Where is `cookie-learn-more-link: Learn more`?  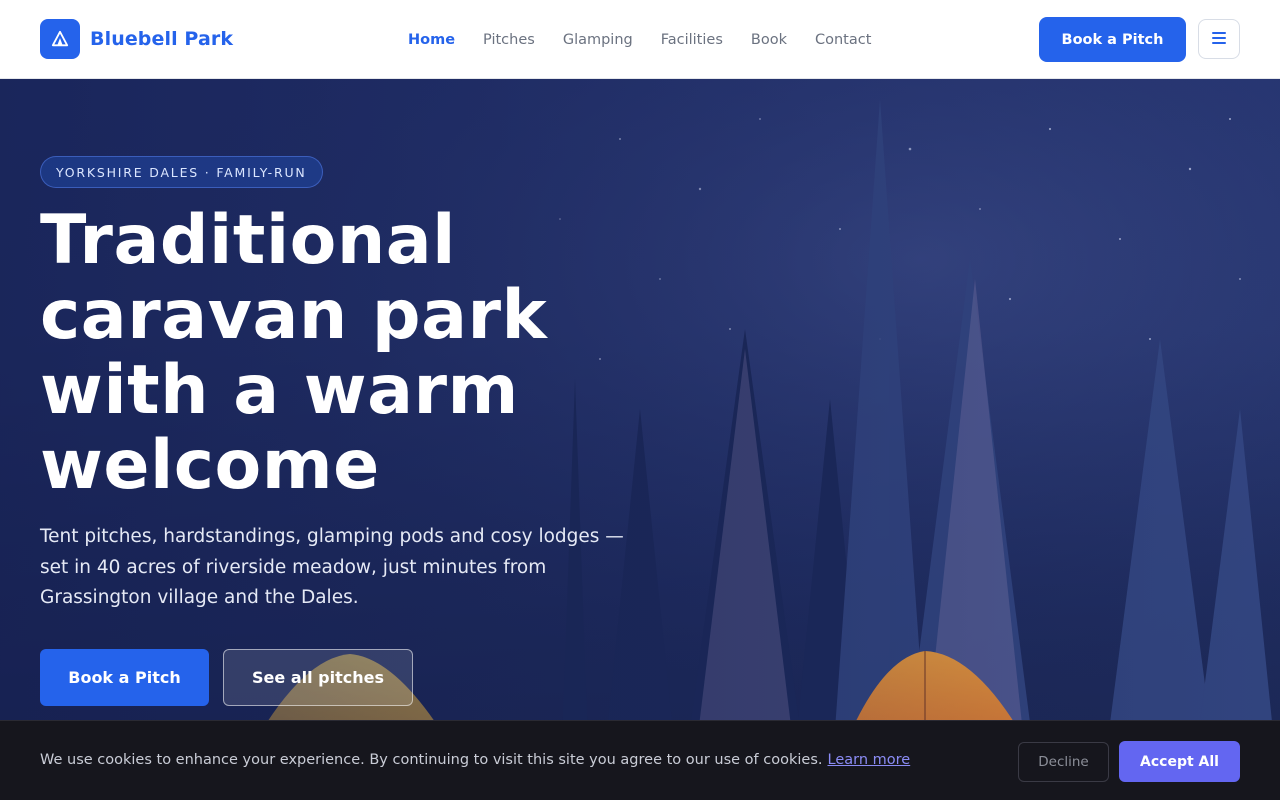
cookie-learn-more-link: Learn more is located at coordinates (869, 760).